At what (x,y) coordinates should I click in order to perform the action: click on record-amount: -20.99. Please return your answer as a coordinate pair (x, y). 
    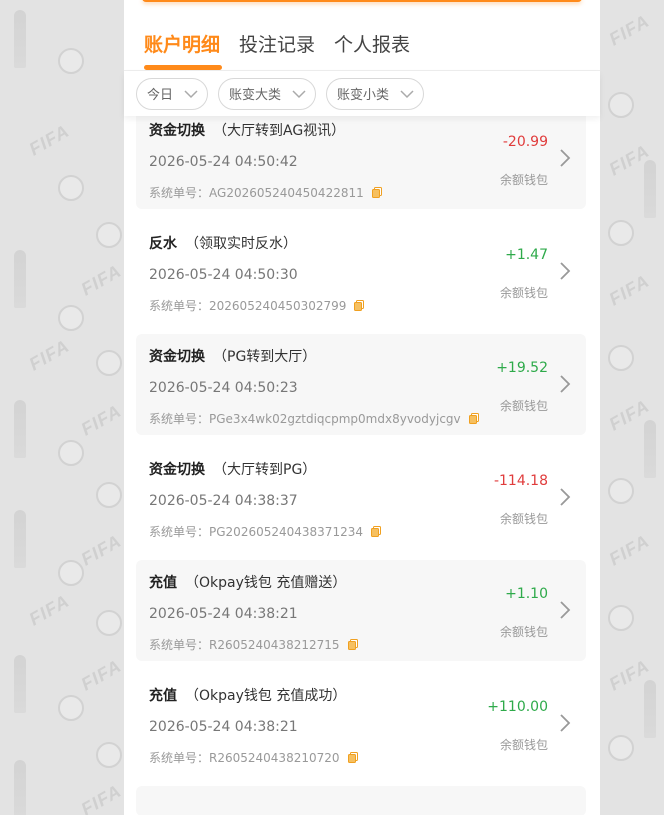
    Looking at the image, I should click on (525, 142).